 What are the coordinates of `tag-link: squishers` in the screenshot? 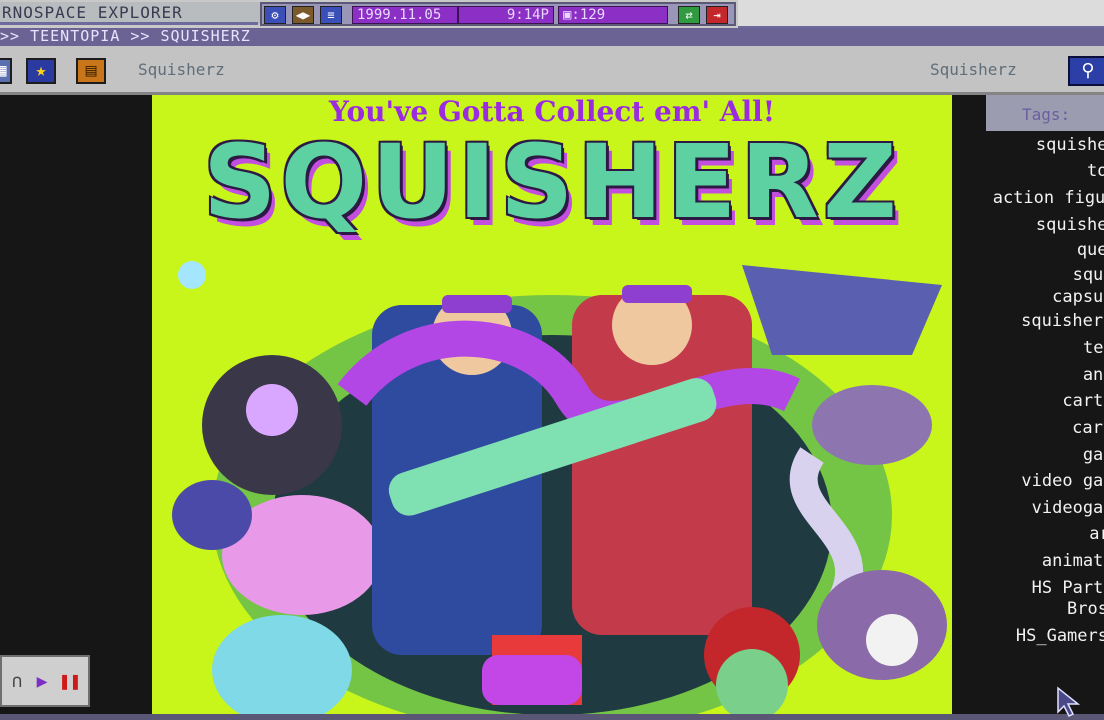 It's located at (1070, 225).